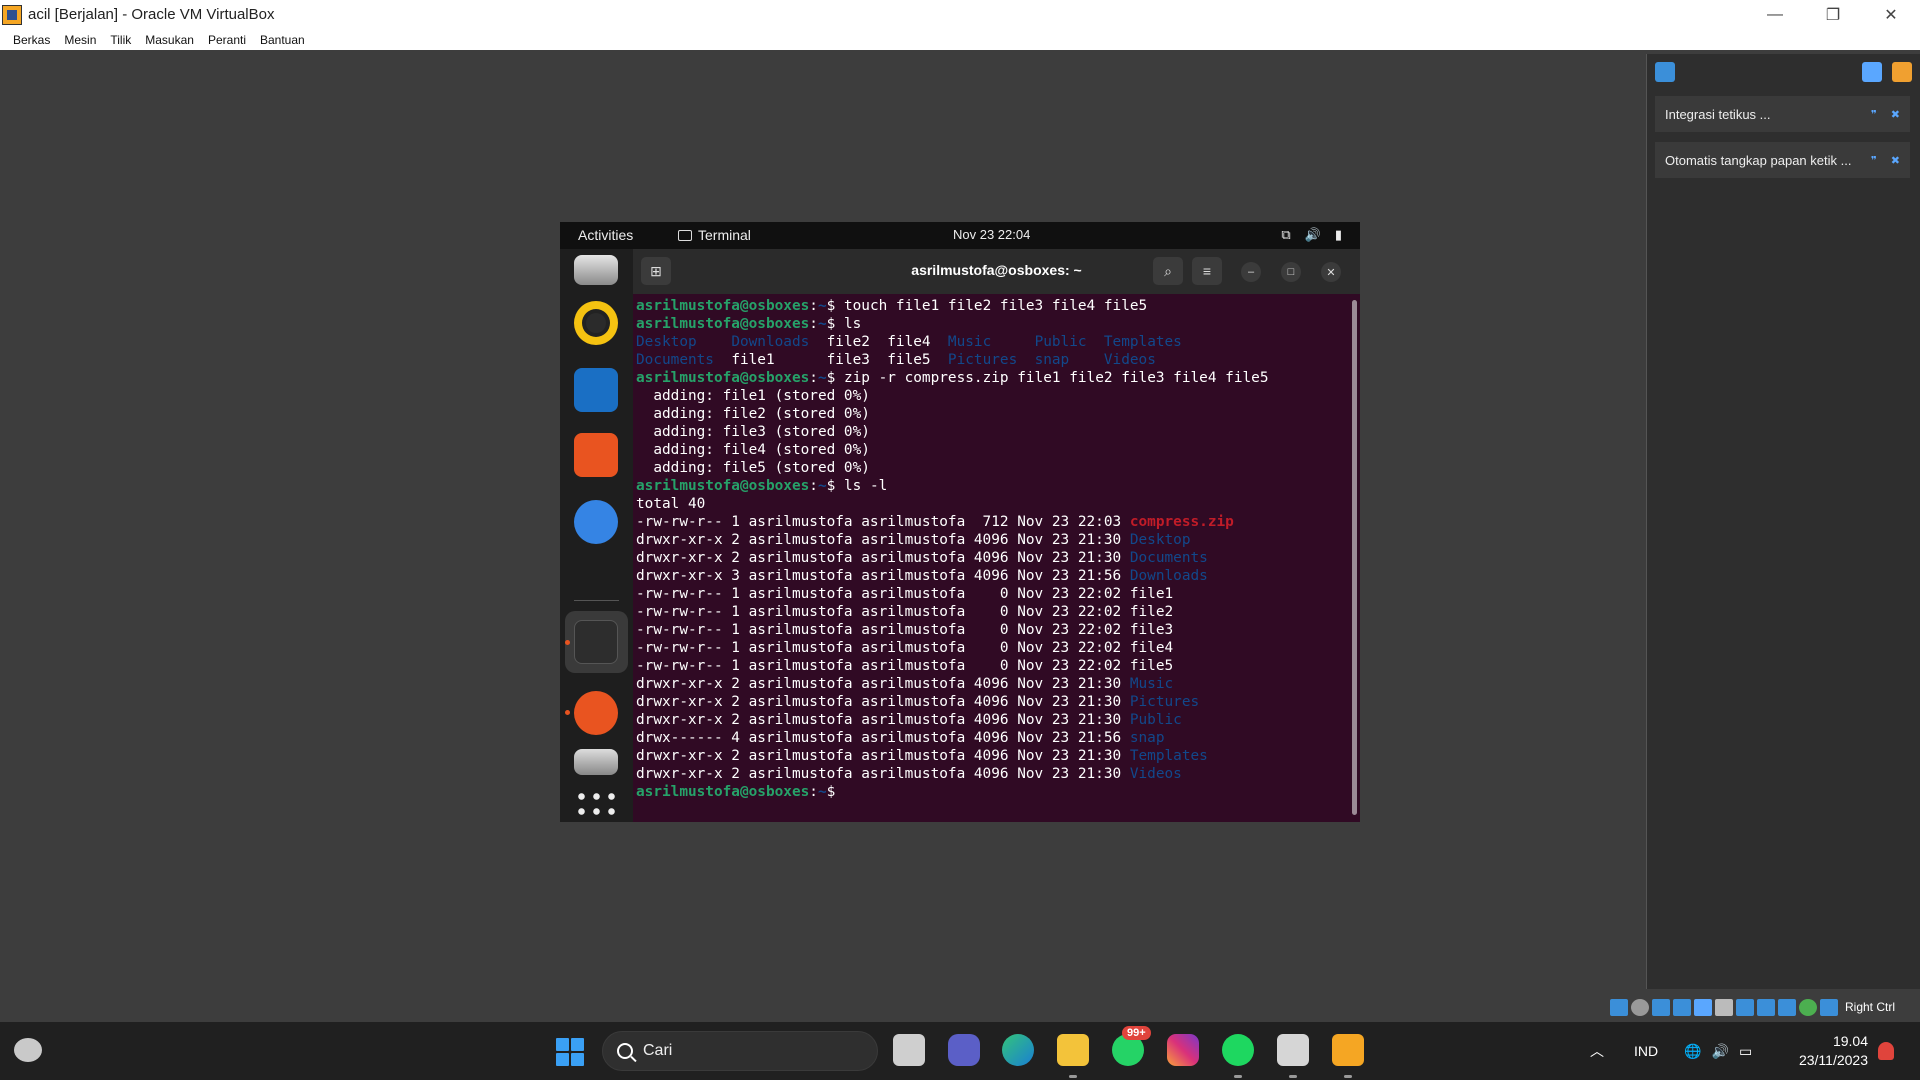 This screenshot has width=1920, height=1080. Describe the element at coordinates (1745, 1051) in the screenshot. I see `battery-icon: ▭` at that location.